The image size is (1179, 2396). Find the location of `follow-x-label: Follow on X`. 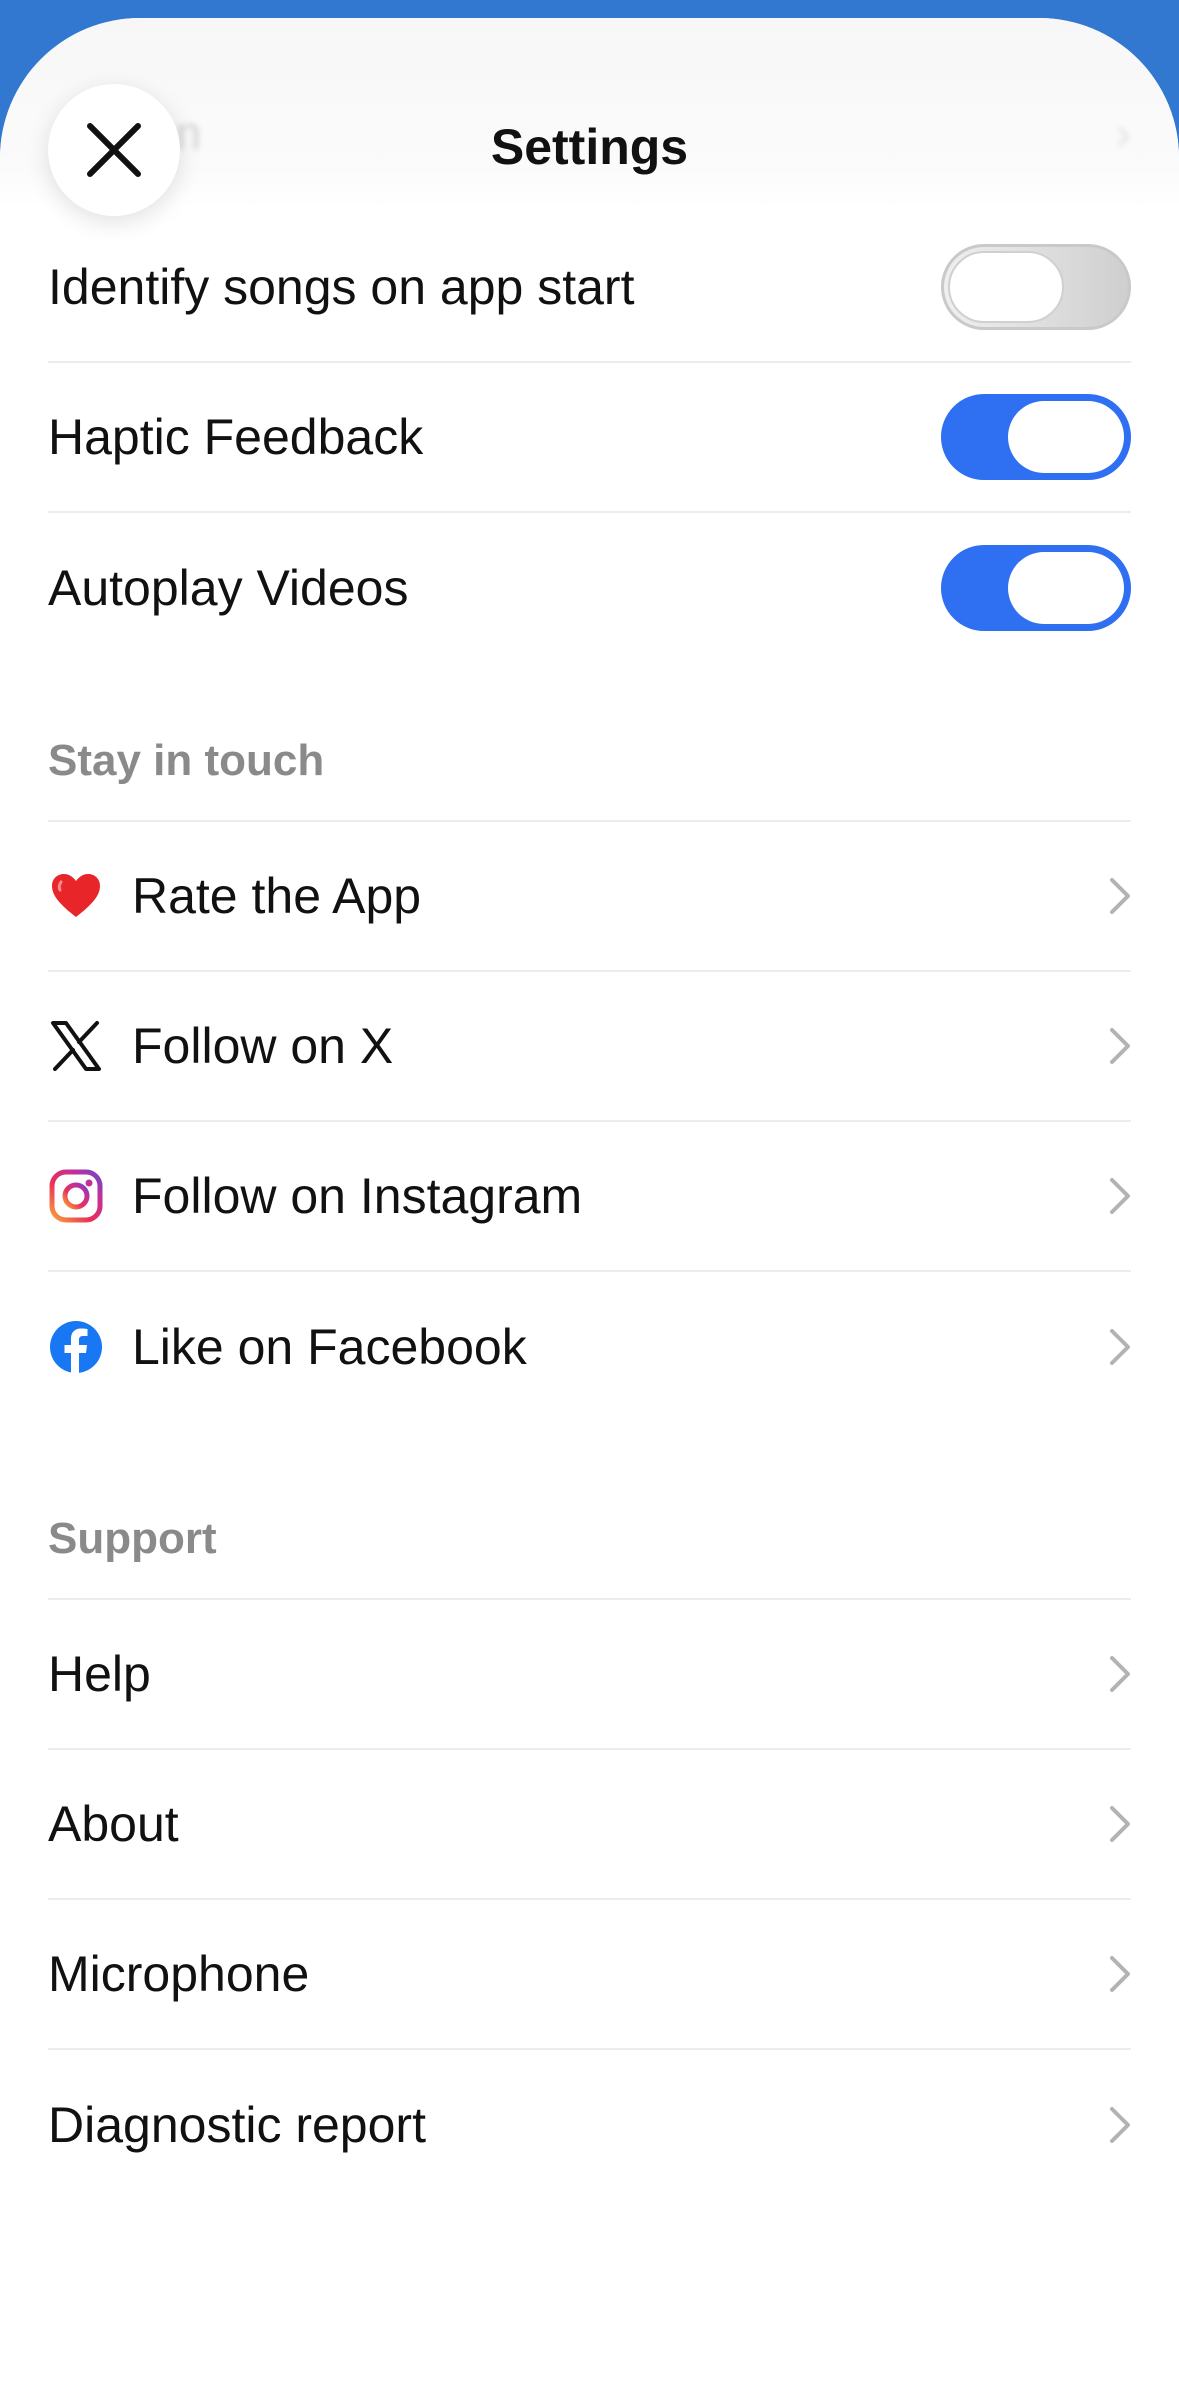

follow-x-label: Follow on X is located at coordinates (263, 1046).